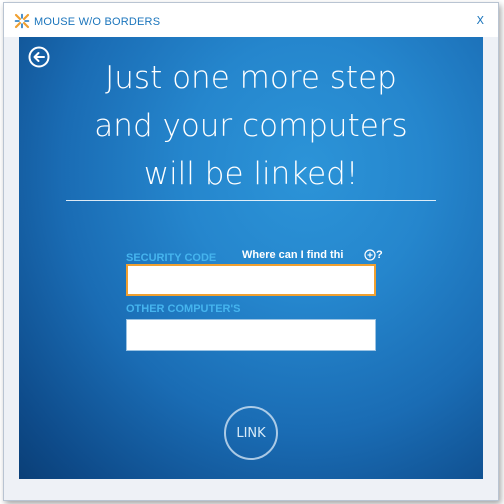 The width and height of the screenshot is (504, 504). What do you see at coordinates (97, 22) in the screenshot?
I see `window-title: MOUSE W/O BORDERS` at bounding box center [97, 22].